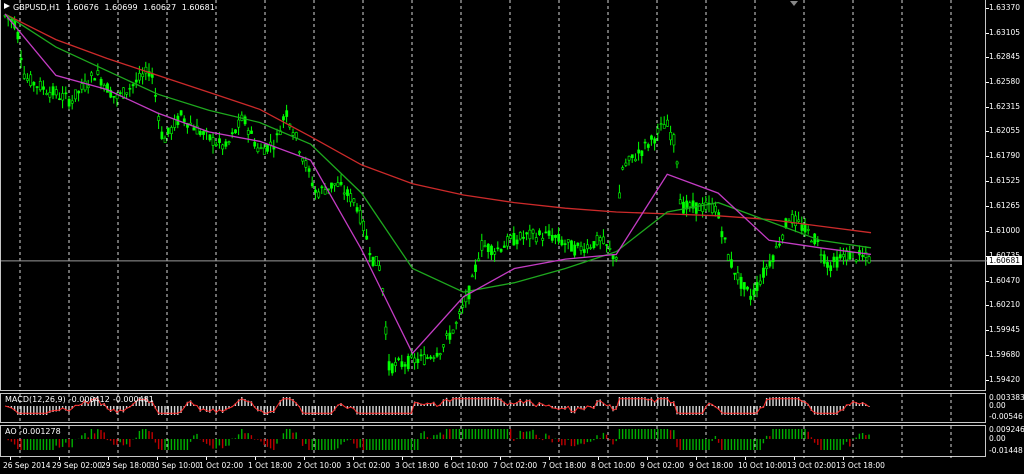  Describe the element at coordinates (1005, 131) in the screenshot. I see `price-scale-label: 1.62055` at that location.